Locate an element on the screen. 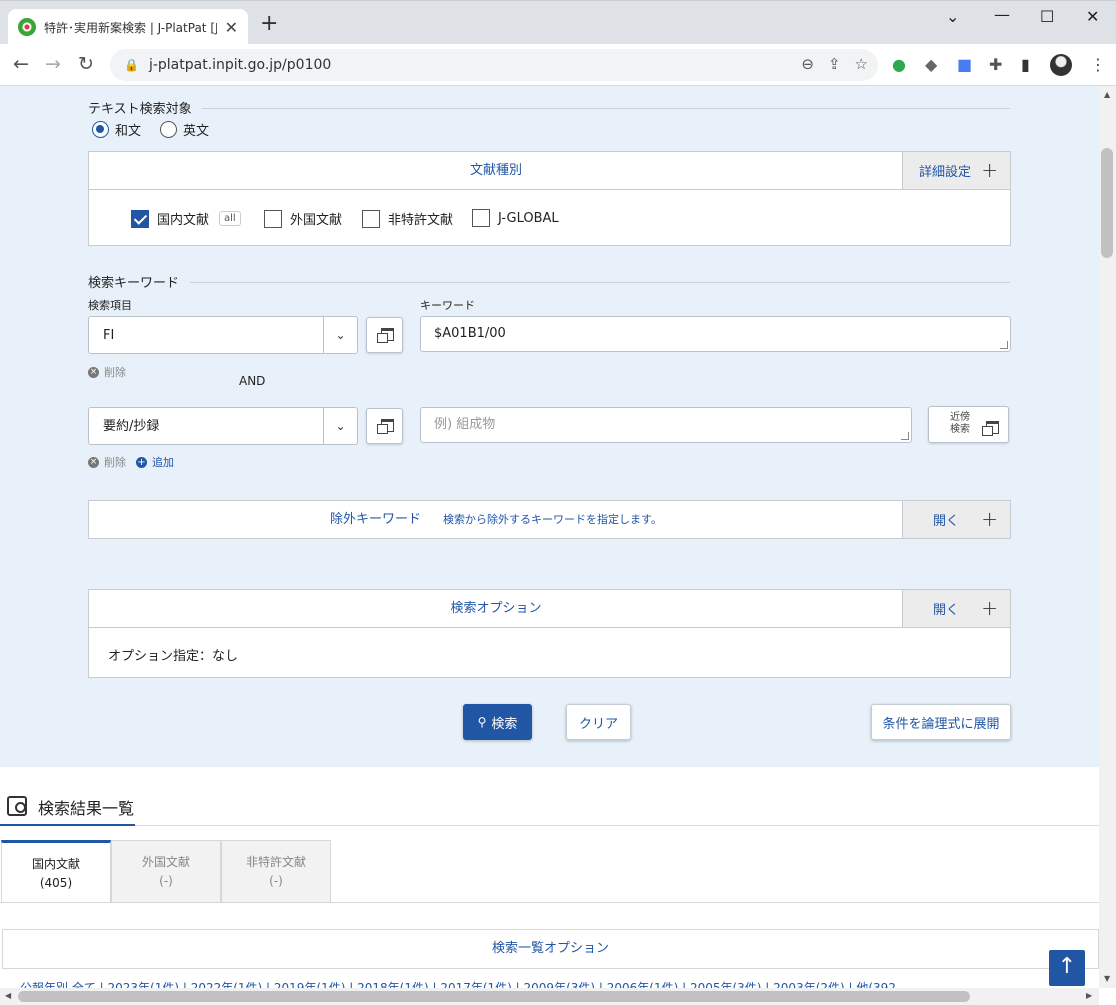  scroll-right-arrow-icon: ▶ is located at coordinates (1089, 995).